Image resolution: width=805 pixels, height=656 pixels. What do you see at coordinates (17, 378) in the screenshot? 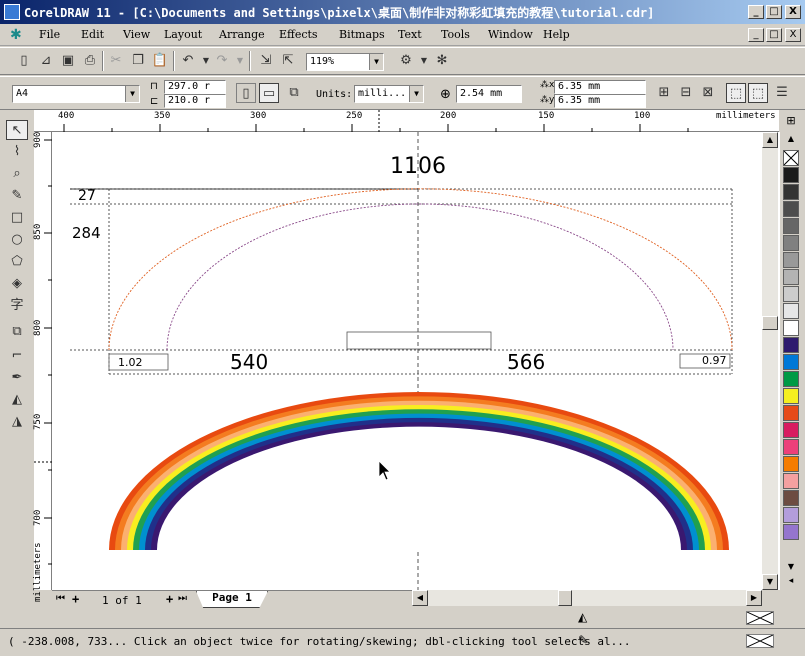
I see `outline-tool-icon: ✒` at bounding box center [17, 378].